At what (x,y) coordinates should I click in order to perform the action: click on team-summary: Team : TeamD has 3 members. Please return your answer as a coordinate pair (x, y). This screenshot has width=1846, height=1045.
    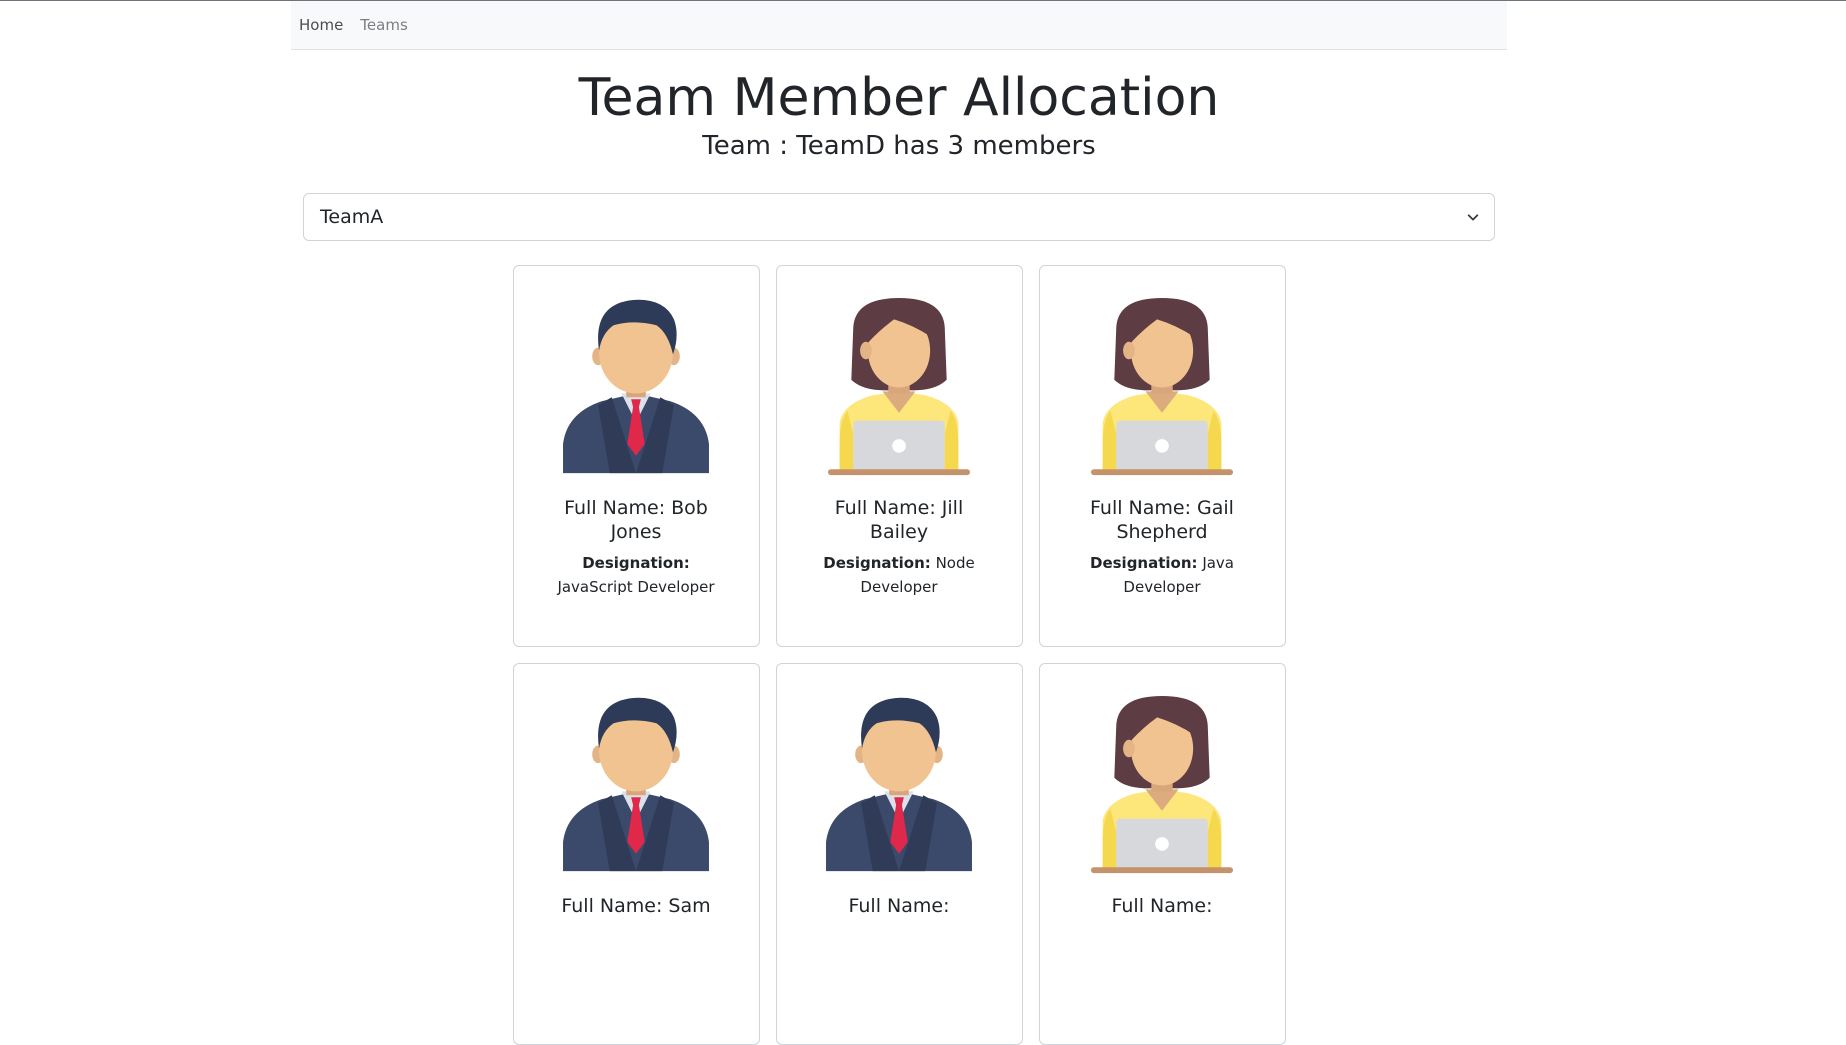
    Looking at the image, I should click on (899, 146).